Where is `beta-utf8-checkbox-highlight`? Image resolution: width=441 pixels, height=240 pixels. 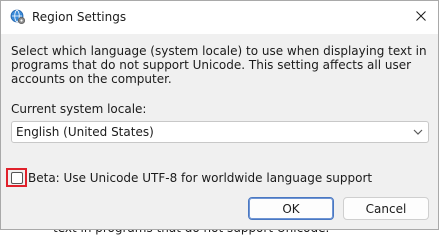 beta-utf8-checkbox-highlight is located at coordinates (16, 177).